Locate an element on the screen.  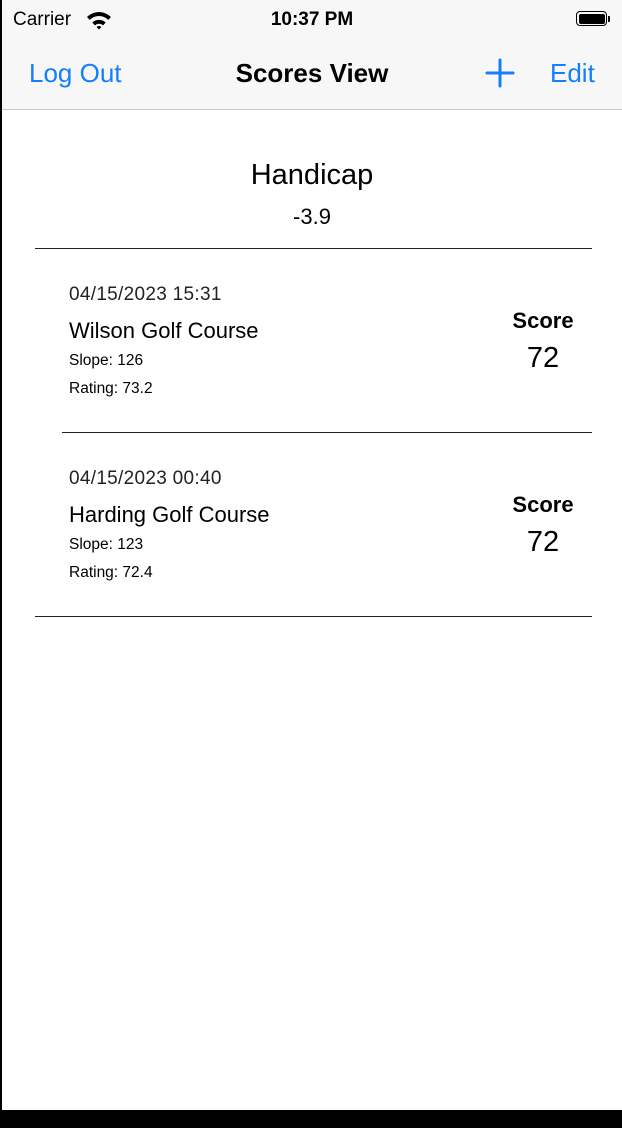
plus-icon is located at coordinates (500, 73).